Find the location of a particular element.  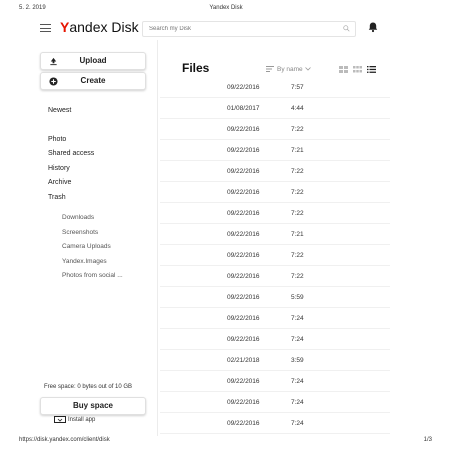

file-row: 09/22/2016 5:59 is located at coordinates (275, 297).